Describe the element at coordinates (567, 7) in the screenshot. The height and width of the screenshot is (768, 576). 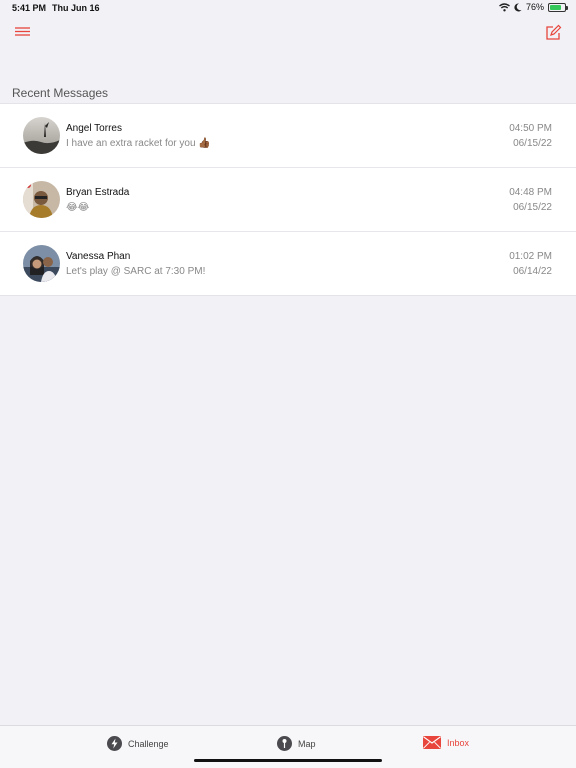
I see `battery-tip` at that location.